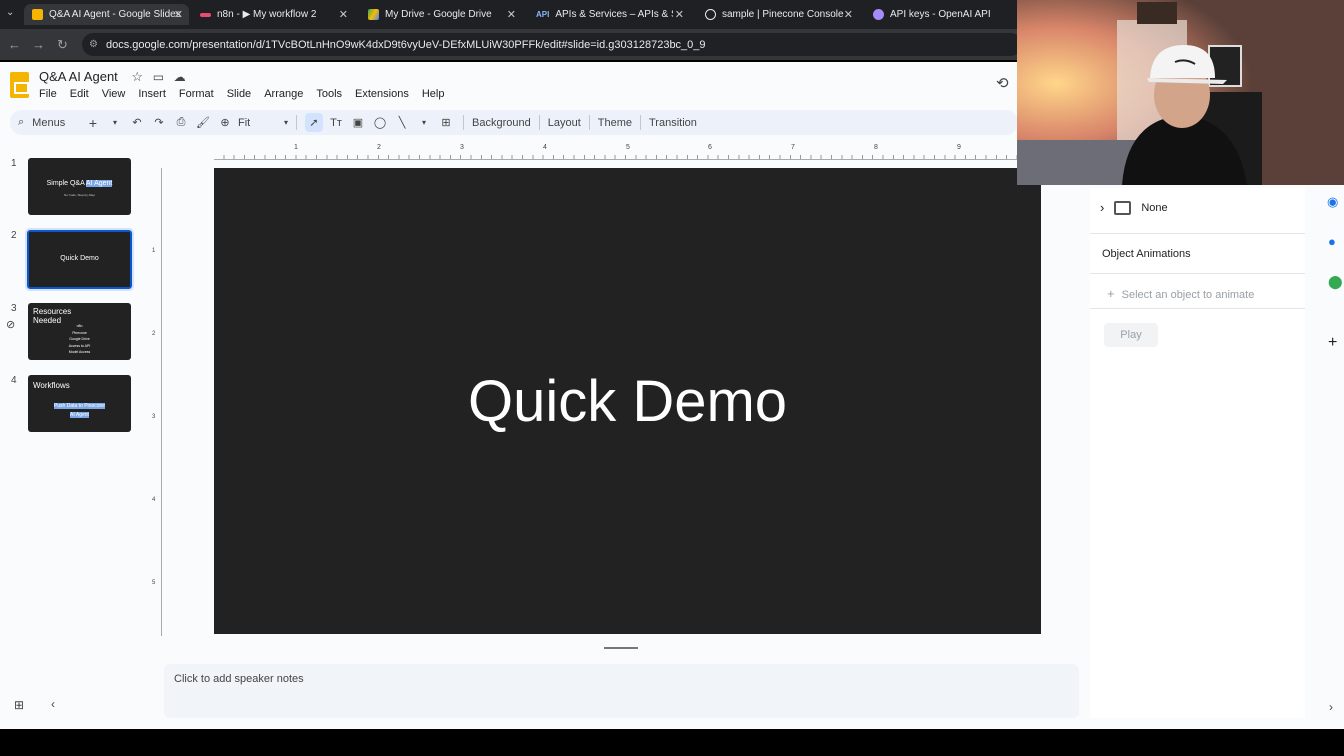  What do you see at coordinates (19, 705) in the screenshot?
I see `grid-view-icon: ⊞` at bounding box center [19, 705].